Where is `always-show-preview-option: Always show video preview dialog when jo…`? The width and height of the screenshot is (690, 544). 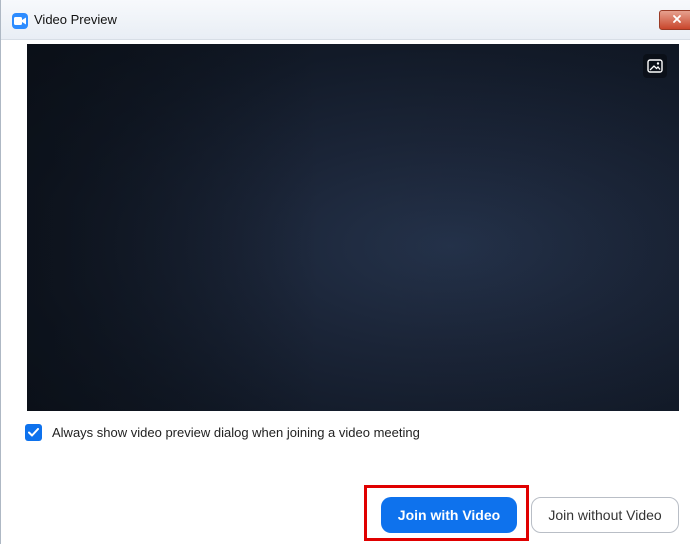 always-show-preview-option: Always show video preview dialog when jo… is located at coordinates (222, 432).